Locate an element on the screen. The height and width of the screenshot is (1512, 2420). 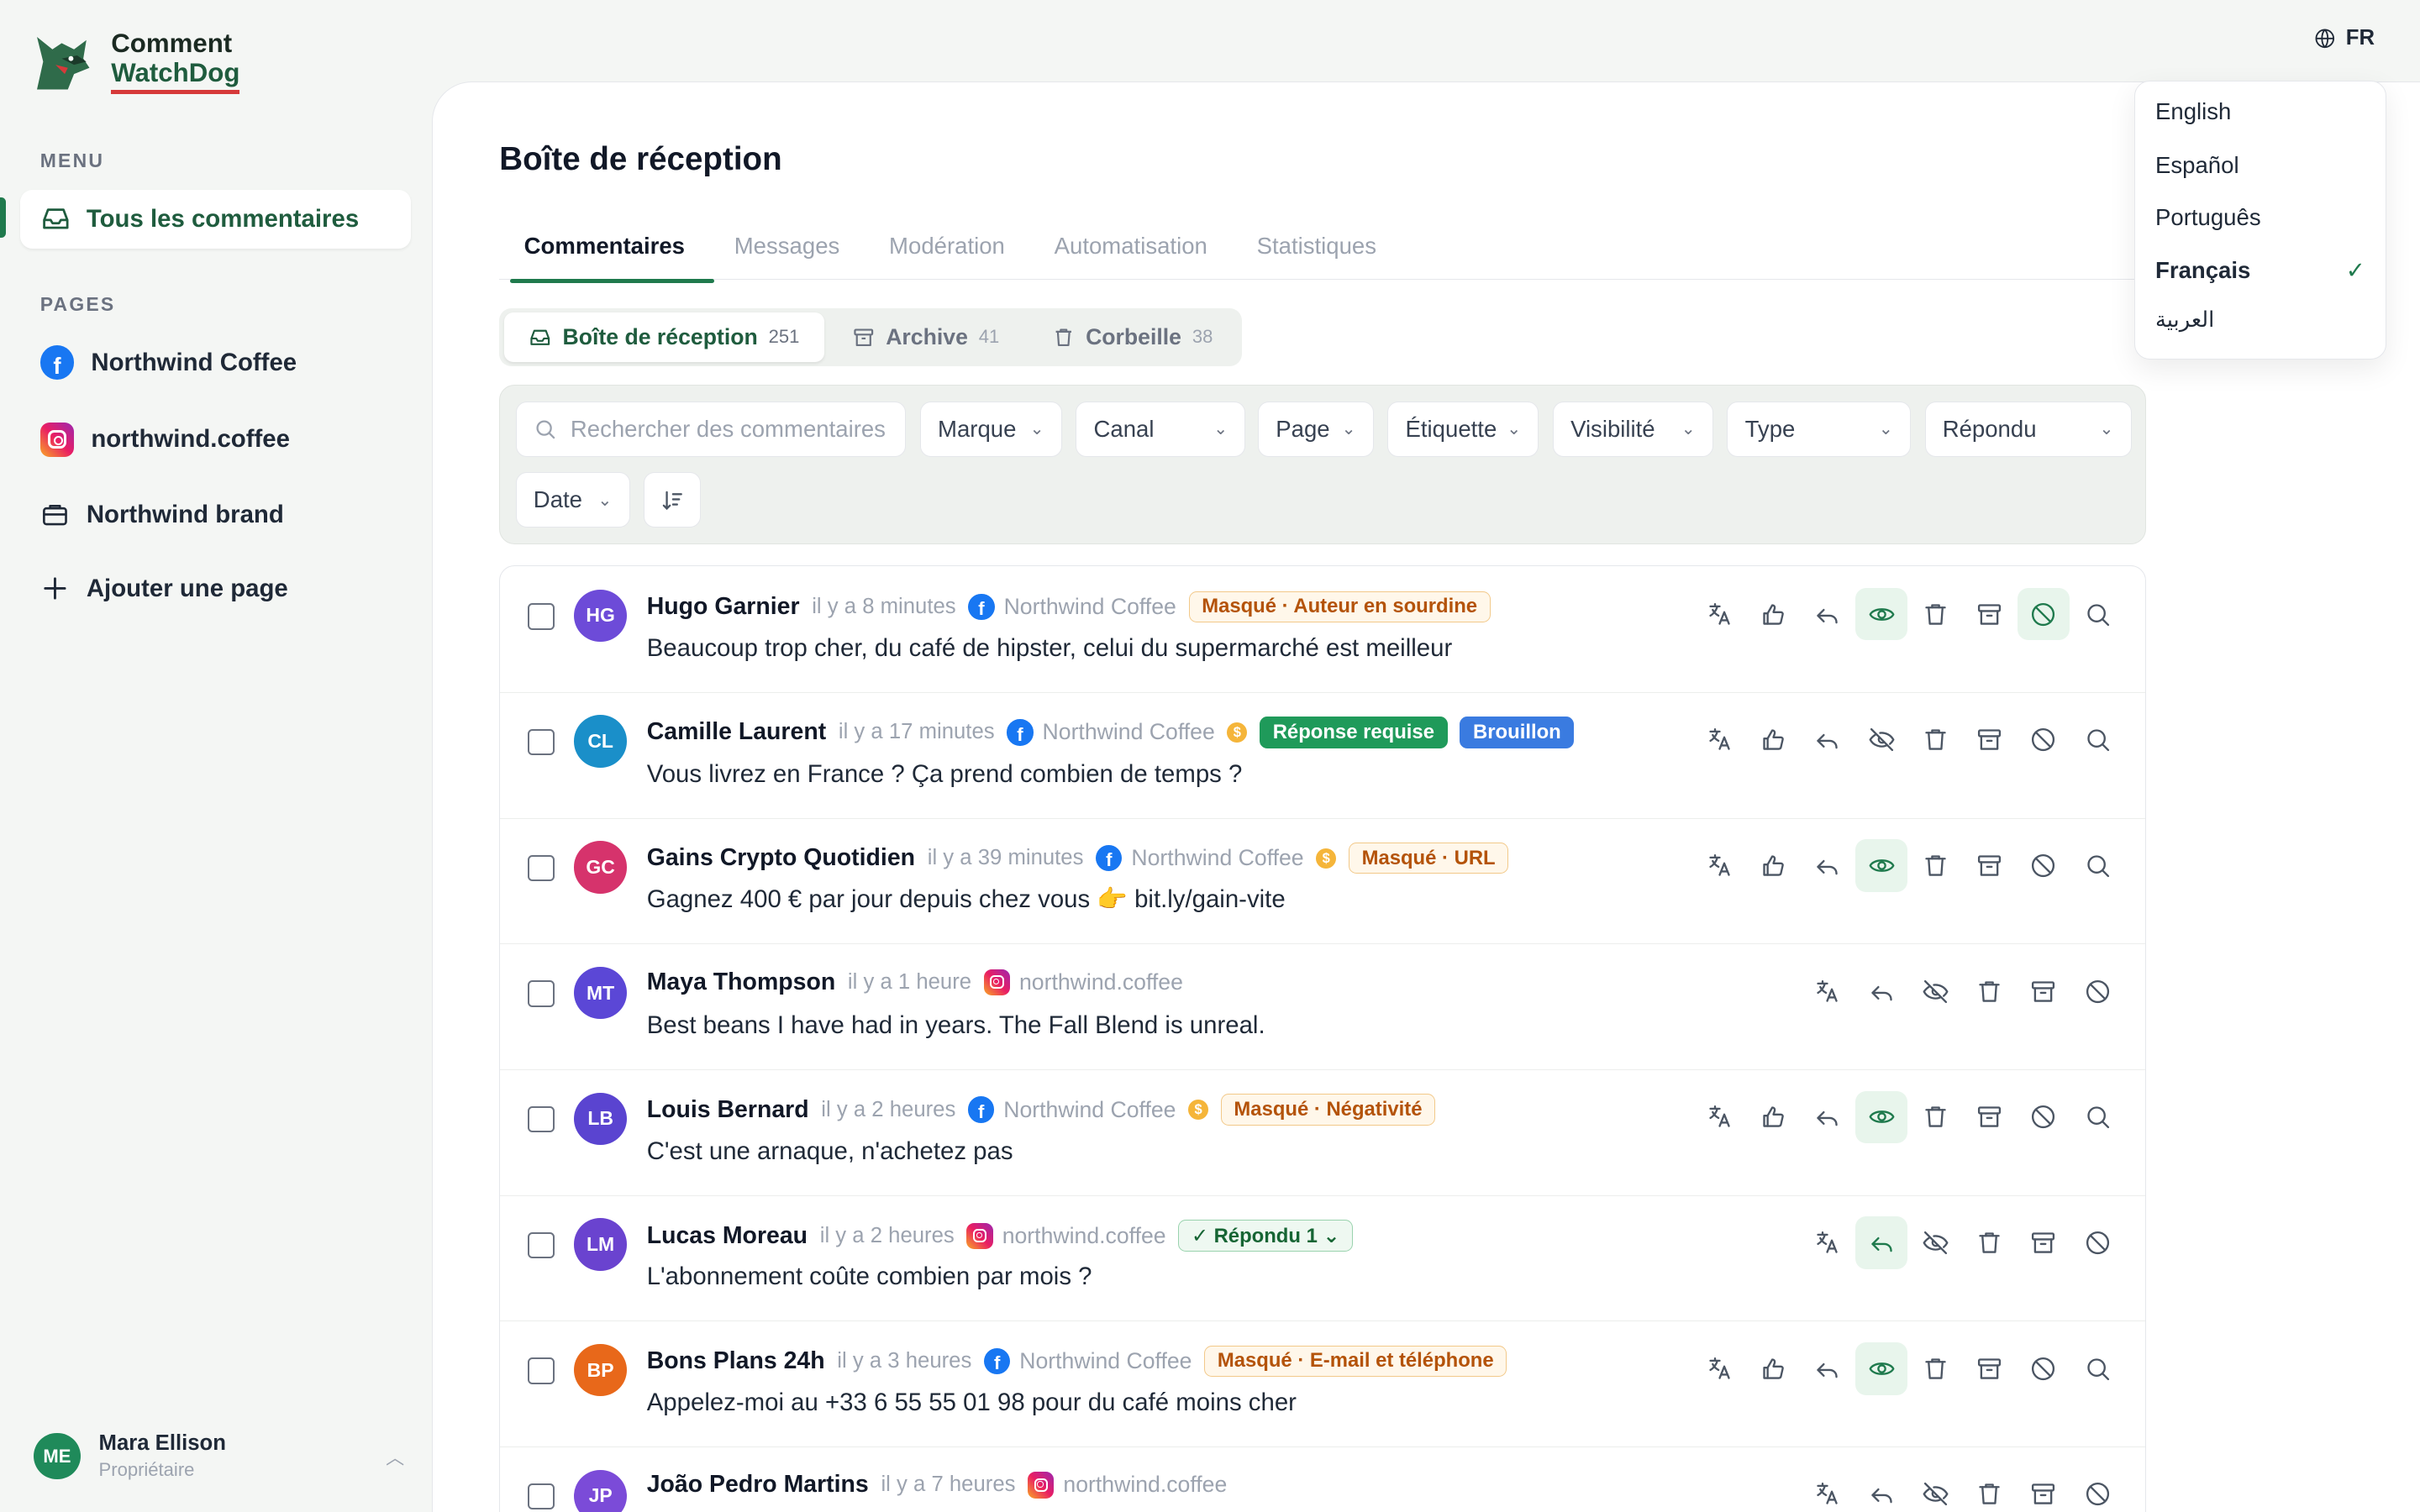
tab-messages: Messages is located at coordinates (786, 253).